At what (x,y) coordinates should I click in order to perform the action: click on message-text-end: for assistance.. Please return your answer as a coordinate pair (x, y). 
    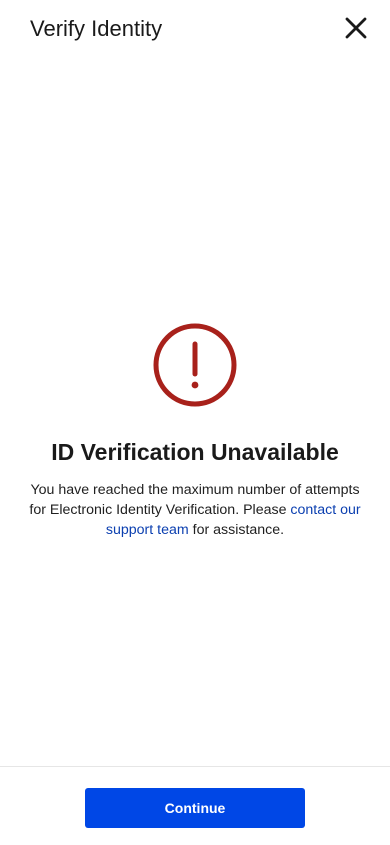
    Looking at the image, I should click on (236, 530).